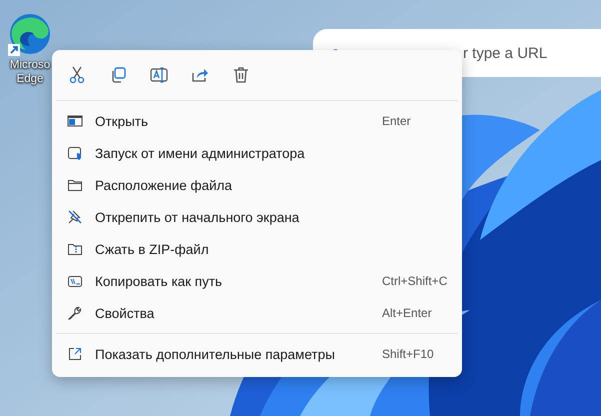  What do you see at coordinates (122, 121) in the screenshot?
I see `item-label: Открыть` at bounding box center [122, 121].